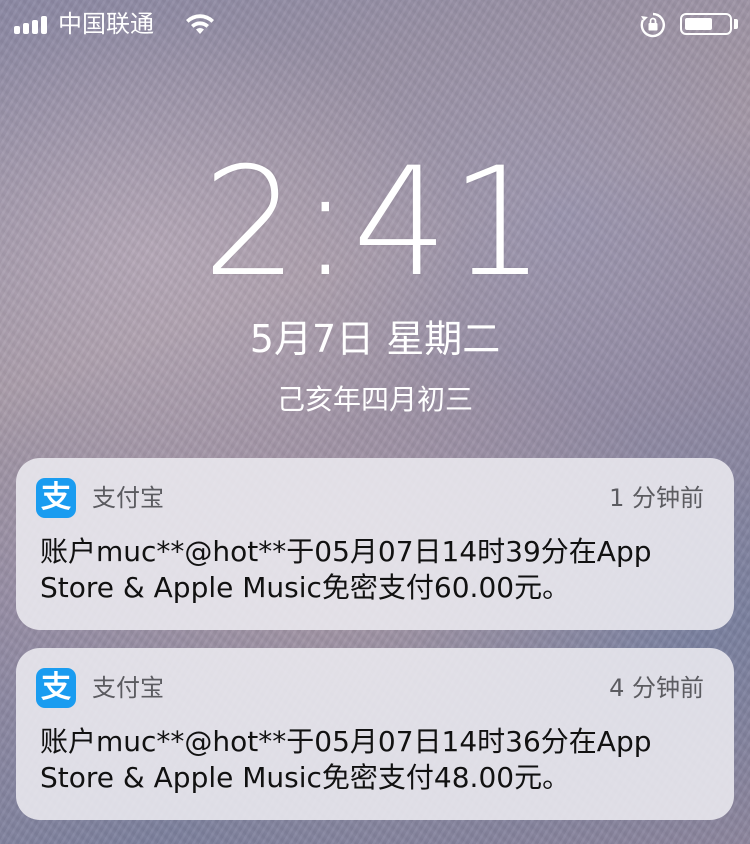 This screenshot has height=844, width=750. What do you see at coordinates (656, 498) in the screenshot?
I see `notification-time: 1 分钟前` at bounding box center [656, 498].